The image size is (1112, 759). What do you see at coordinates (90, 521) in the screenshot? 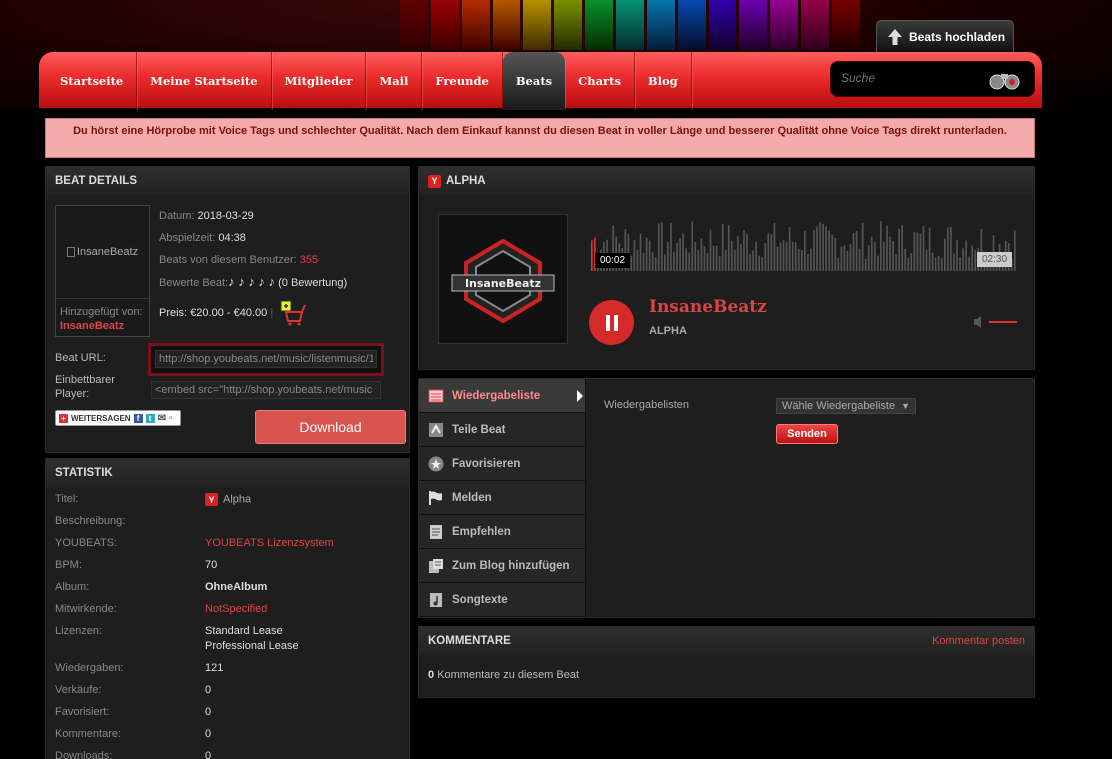
I see `stat-description-label: Beschreibung:` at bounding box center [90, 521].